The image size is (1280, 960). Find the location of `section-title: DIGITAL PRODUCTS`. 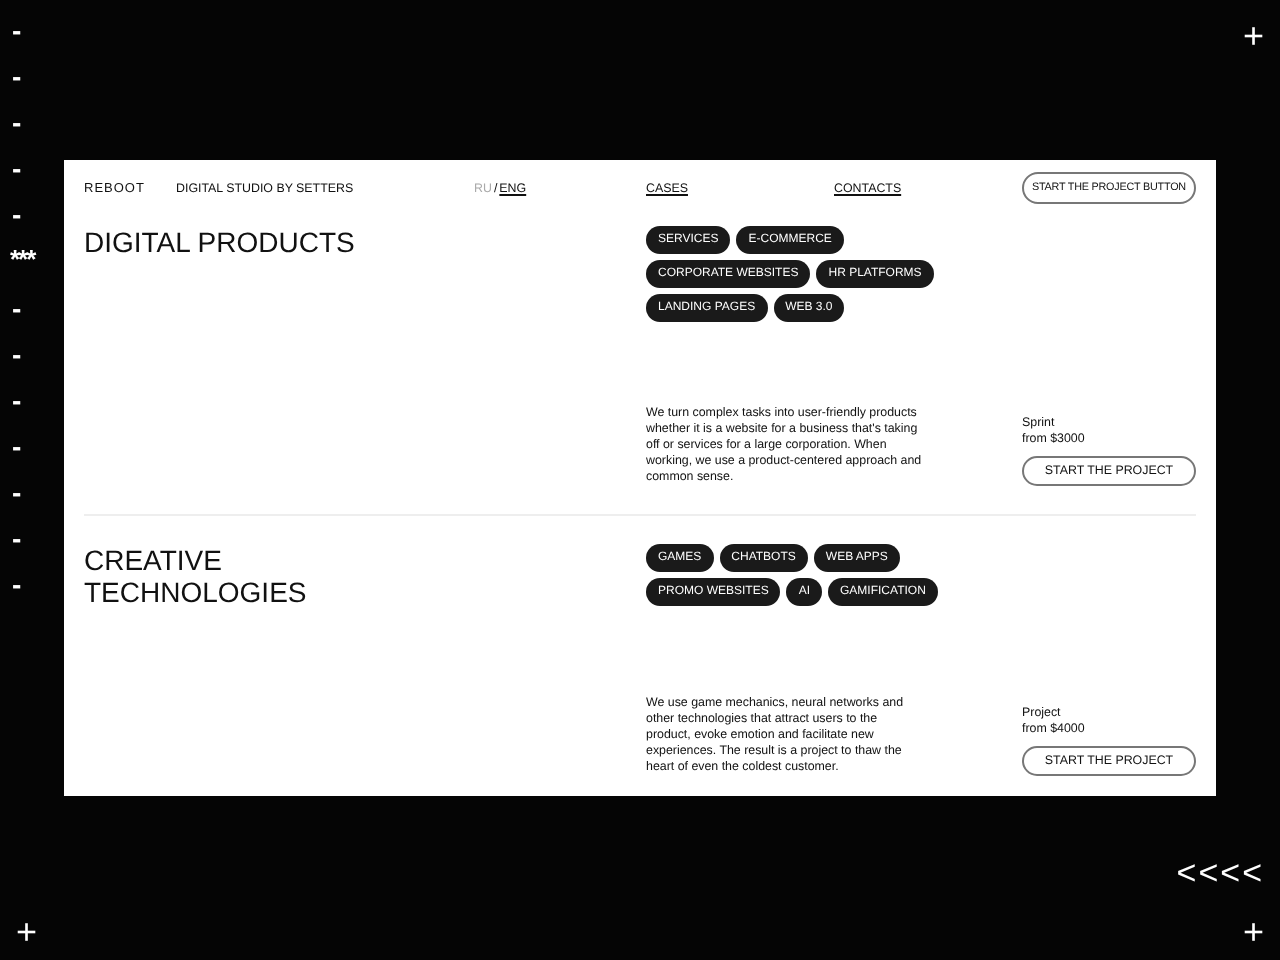

section-title: DIGITAL PRODUCTS is located at coordinates (220, 244).